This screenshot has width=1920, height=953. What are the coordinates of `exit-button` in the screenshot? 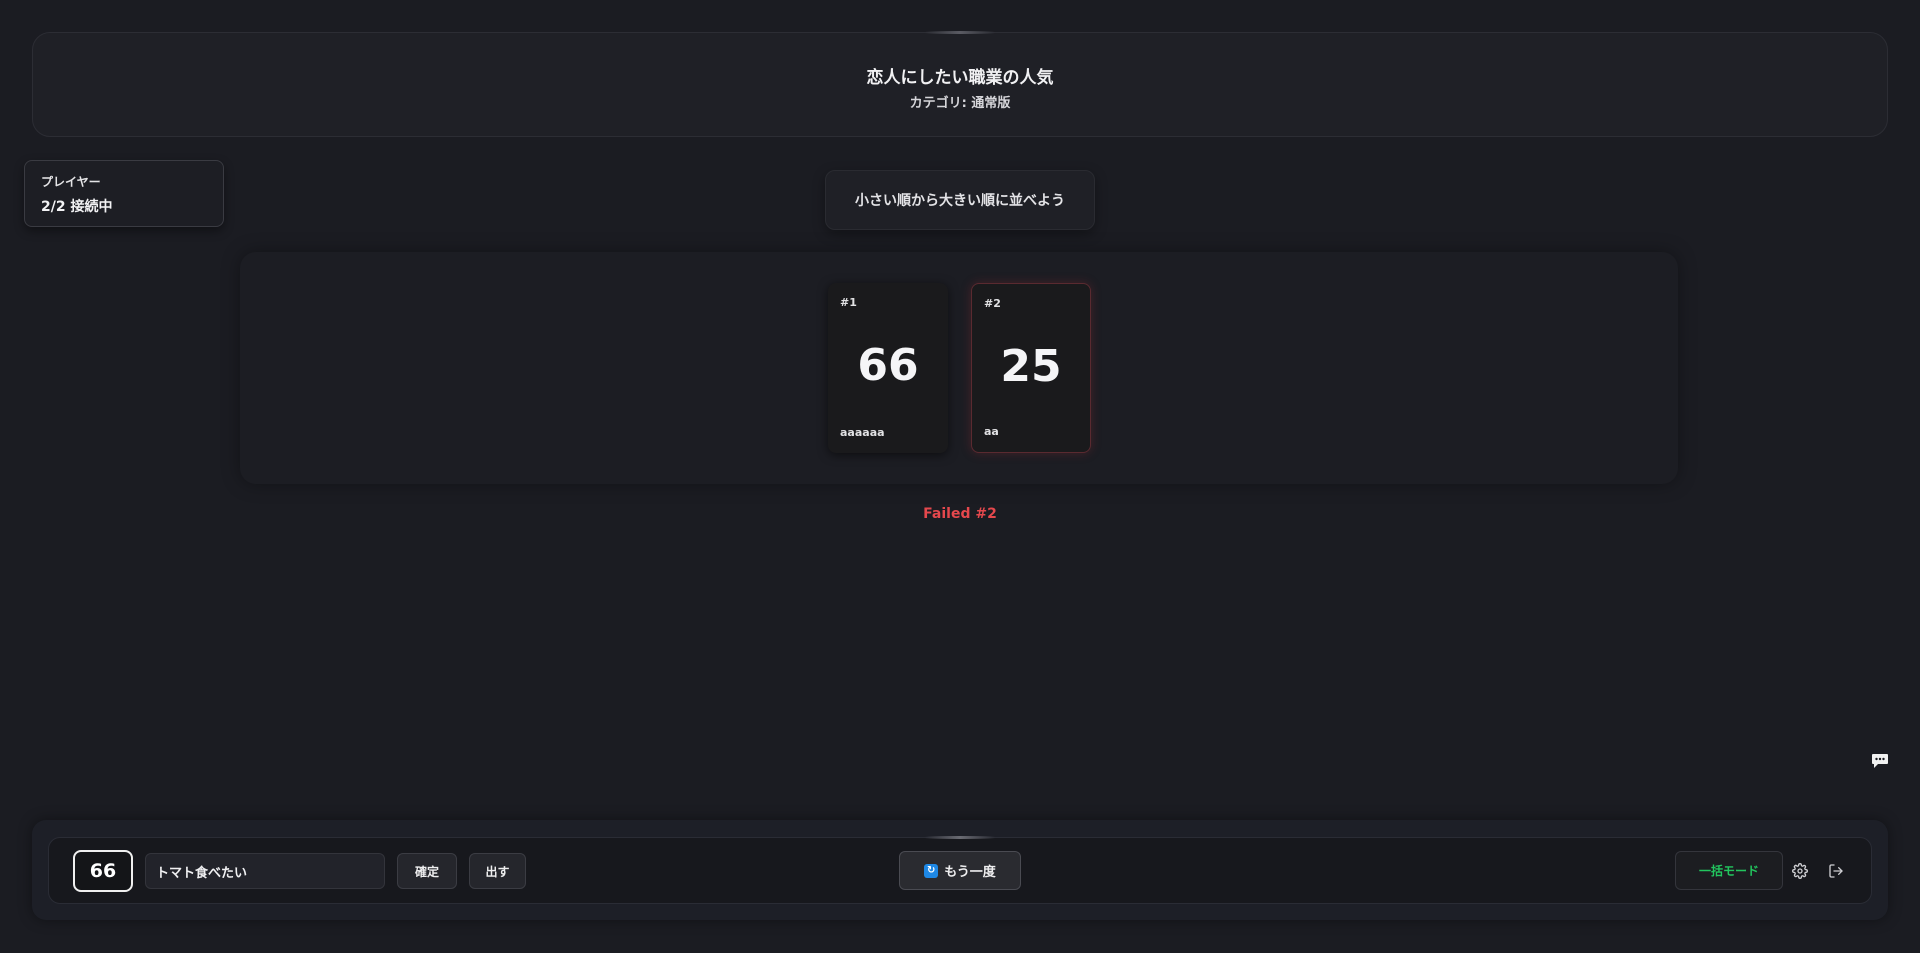 It's located at (1836, 871).